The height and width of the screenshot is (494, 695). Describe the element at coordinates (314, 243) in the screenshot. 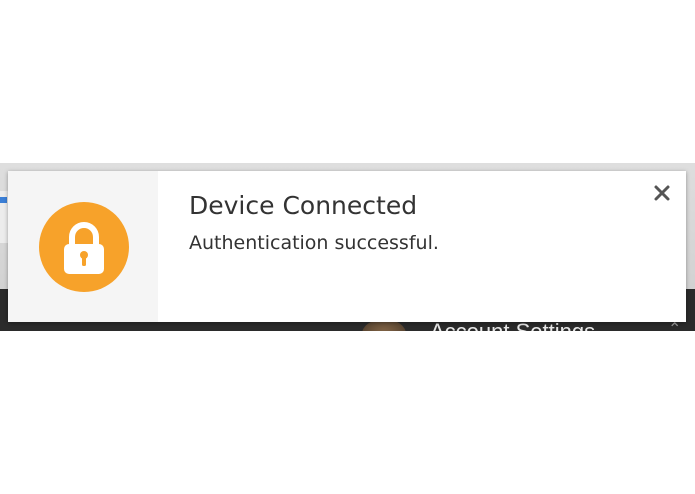

I see `notification-message: Authentication successful.` at that location.